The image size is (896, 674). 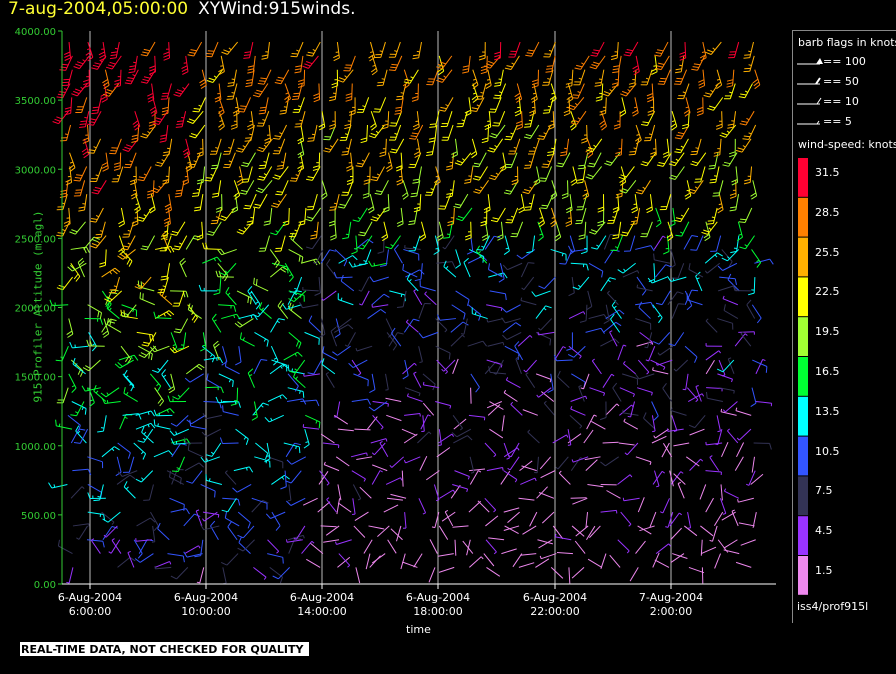 What do you see at coordinates (438, 597) in the screenshot?
I see `x-tick-date: 6-Aug-2004` at bounding box center [438, 597].